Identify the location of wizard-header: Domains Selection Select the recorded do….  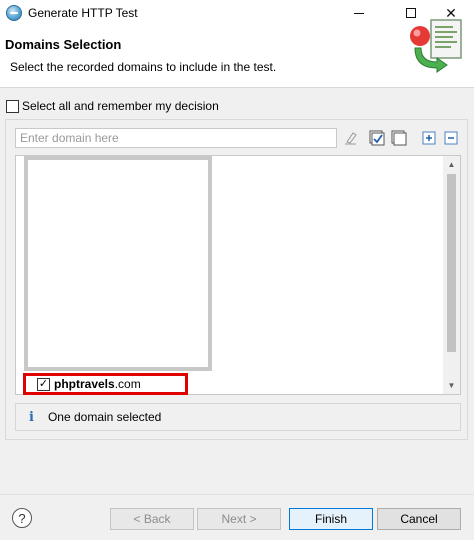
(237, 57).